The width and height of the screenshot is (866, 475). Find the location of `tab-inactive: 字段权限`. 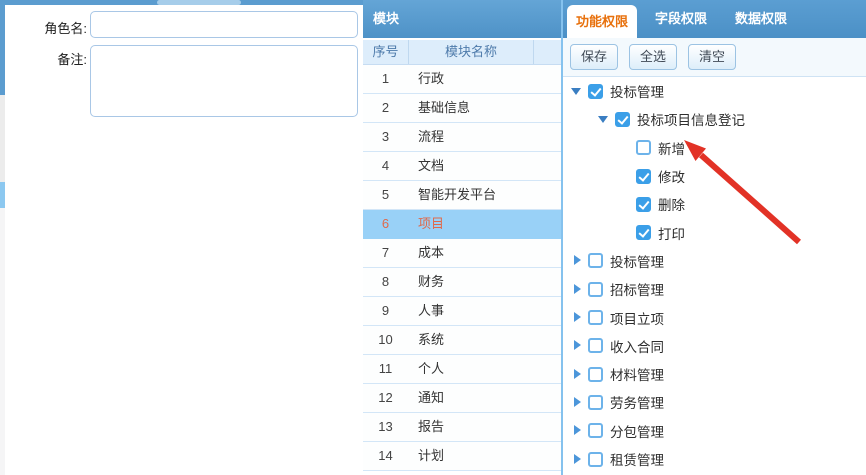

tab-inactive: 字段权限 is located at coordinates (681, 19).